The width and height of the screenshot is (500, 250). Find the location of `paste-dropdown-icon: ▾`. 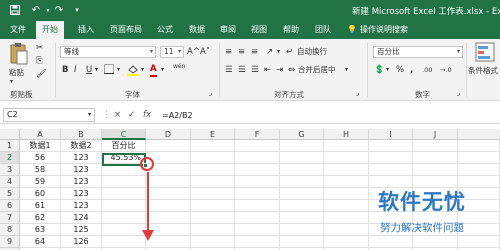

paste-dropdown-icon: ▾ is located at coordinates (11, 82).